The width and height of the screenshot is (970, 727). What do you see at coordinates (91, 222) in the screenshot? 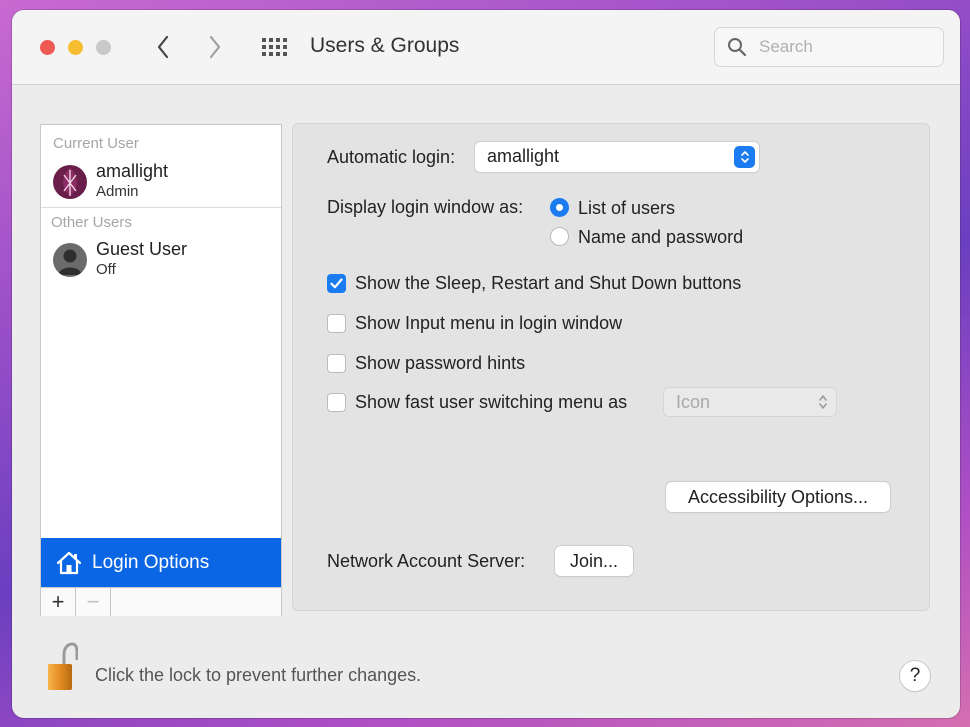
I see `other-users-heading: Other Users` at bounding box center [91, 222].